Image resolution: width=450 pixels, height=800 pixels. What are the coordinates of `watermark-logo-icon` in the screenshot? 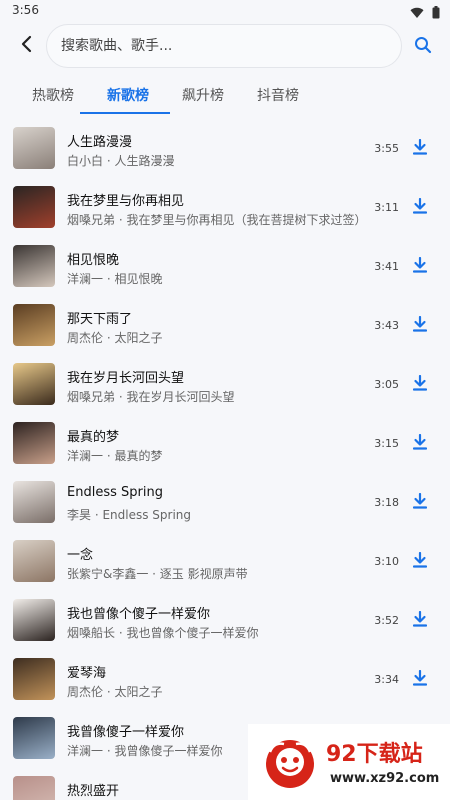 It's located at (290, 764).